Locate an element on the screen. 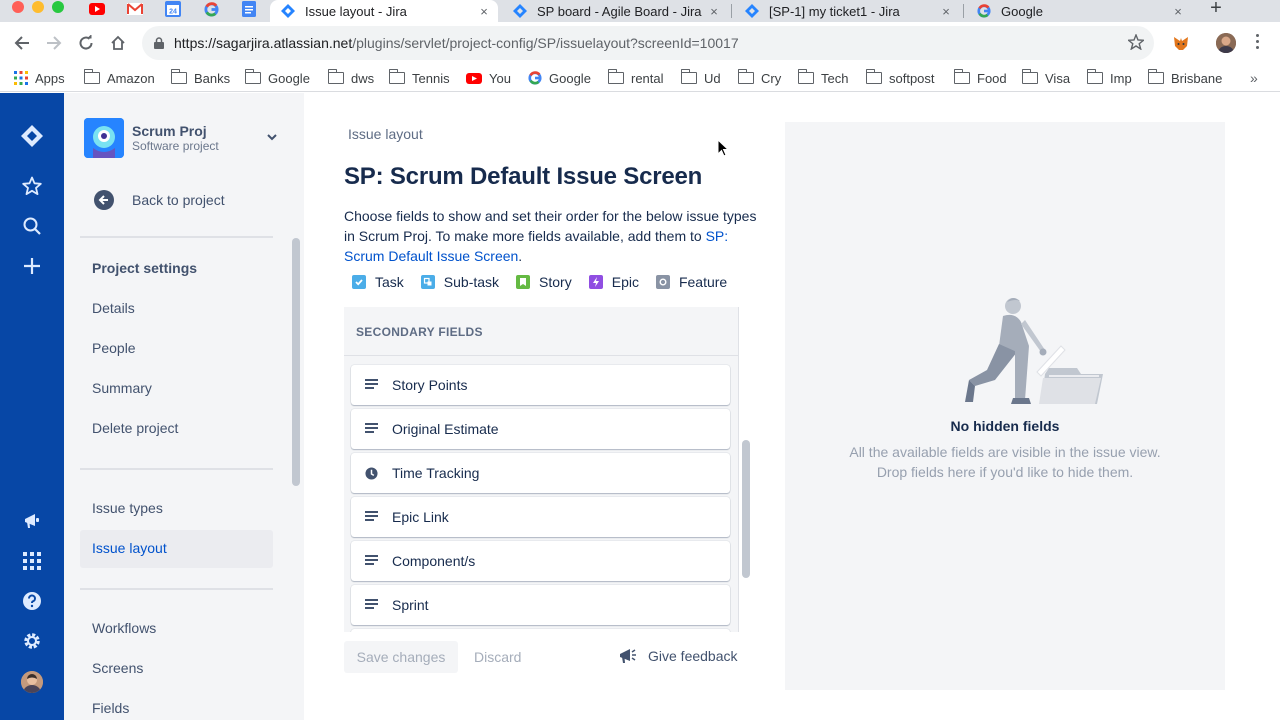 Image resolution: width=1280 pixels, height=728 pixels. bookmark-food: Food is located at coordinates (980, 78).